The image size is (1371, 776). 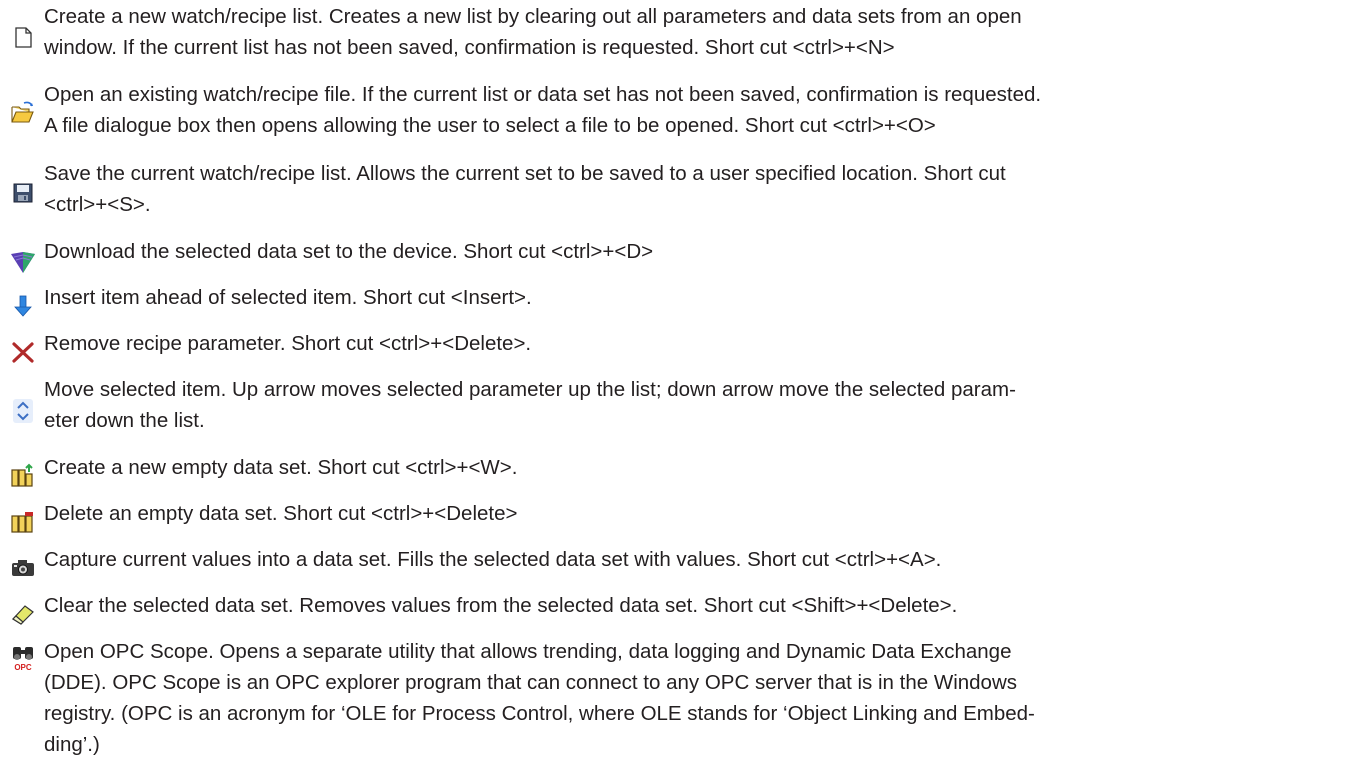 I want to click on download-icon, so click(x=23, y=262).